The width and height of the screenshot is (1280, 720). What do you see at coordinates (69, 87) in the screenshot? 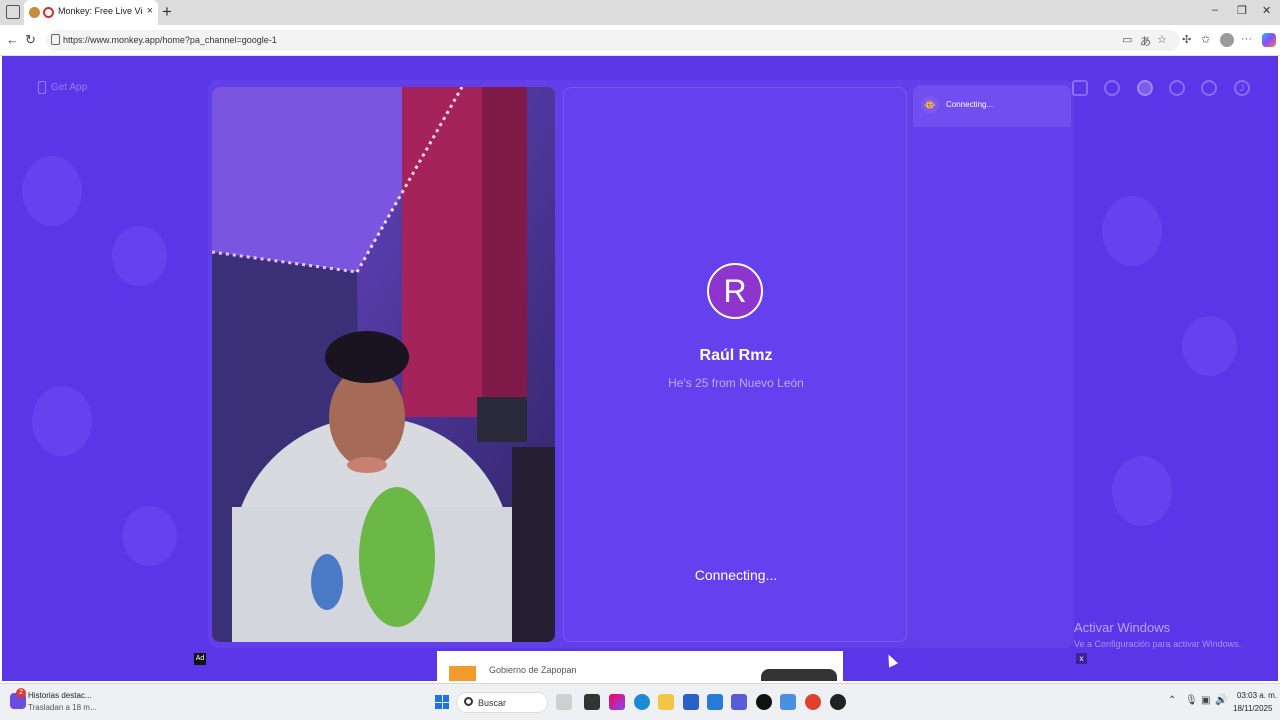
I see `get-app-label: Get App` at bounding box center [69, 87].